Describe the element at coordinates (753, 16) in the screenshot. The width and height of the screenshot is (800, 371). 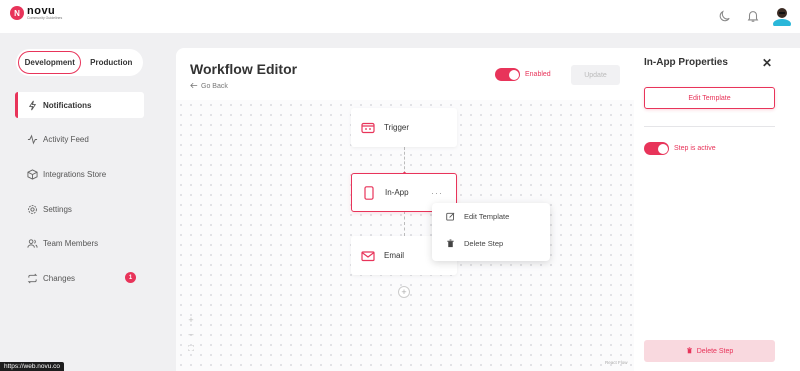
I see `bell-icon` at that location.